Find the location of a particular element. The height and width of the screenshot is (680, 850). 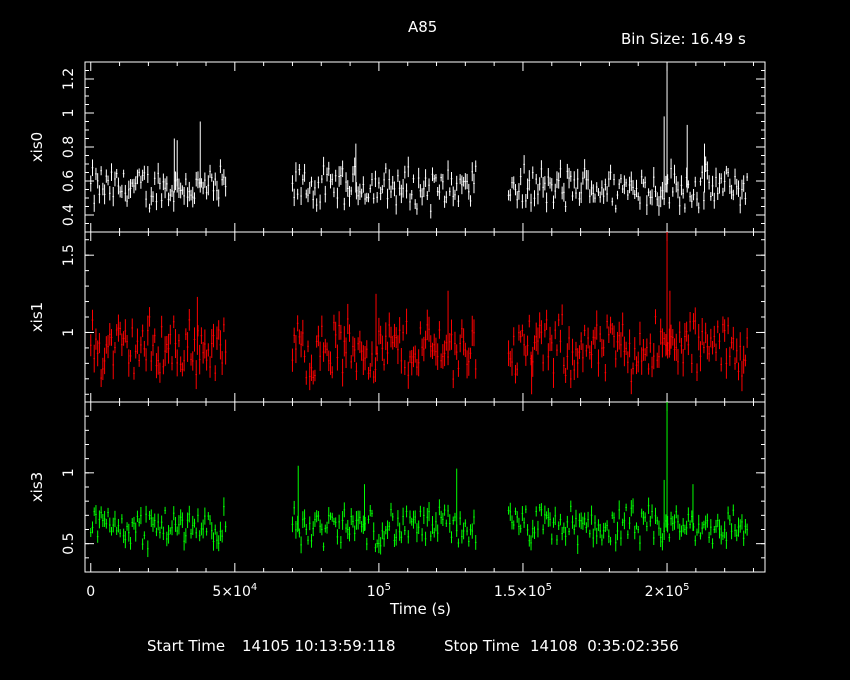

y-axis-label-xis1: xis1 is located at coordinates (37, 317).